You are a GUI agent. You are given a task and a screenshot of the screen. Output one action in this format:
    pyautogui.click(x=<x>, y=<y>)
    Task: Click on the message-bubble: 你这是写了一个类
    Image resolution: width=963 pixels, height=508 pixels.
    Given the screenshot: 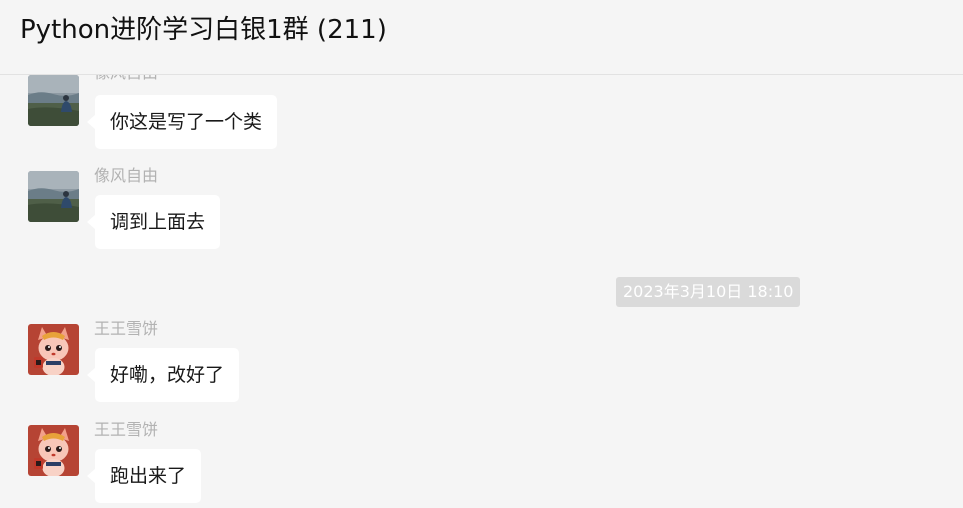 What is the action you would take?
    pyautogui.click(x=182, y=122)
    